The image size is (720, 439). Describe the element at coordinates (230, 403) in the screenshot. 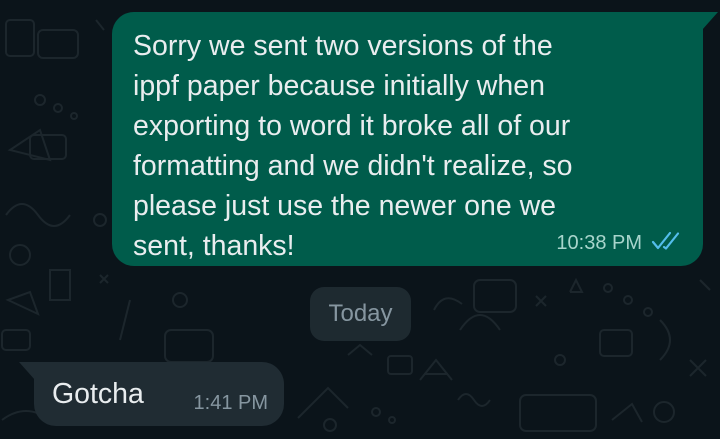

I see `incoming-message-time: 1:41 PM` at that location.